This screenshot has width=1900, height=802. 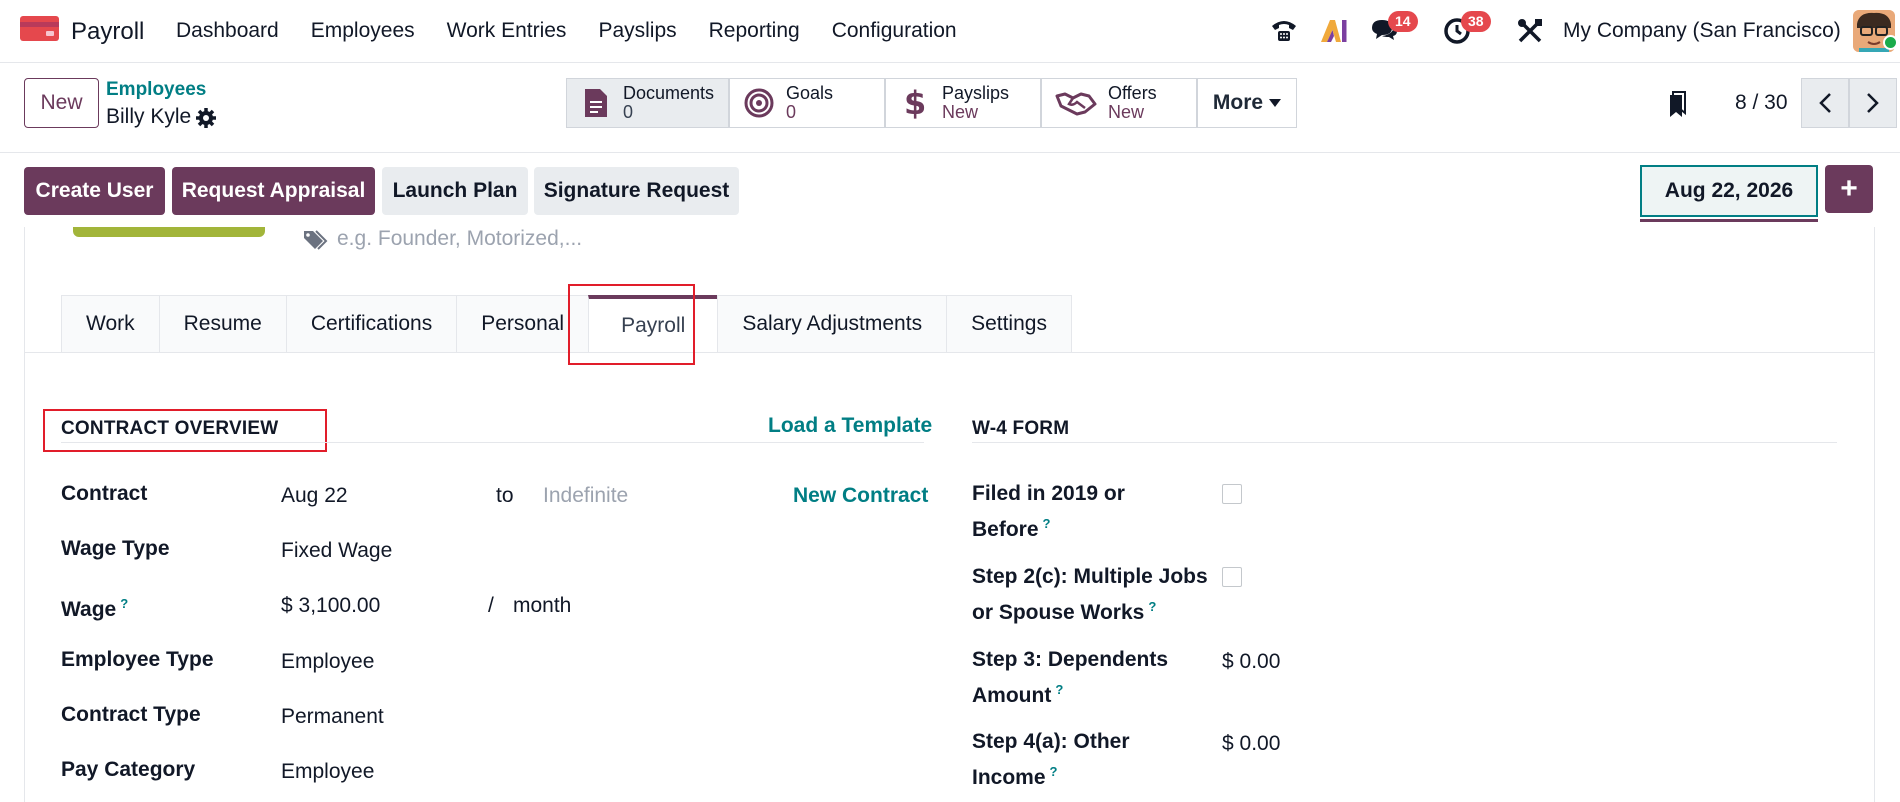 What do you see at coordinates (1404, 442) in the screenshot?
I see `w4-form-divider` at bounding box center [1404, 442].